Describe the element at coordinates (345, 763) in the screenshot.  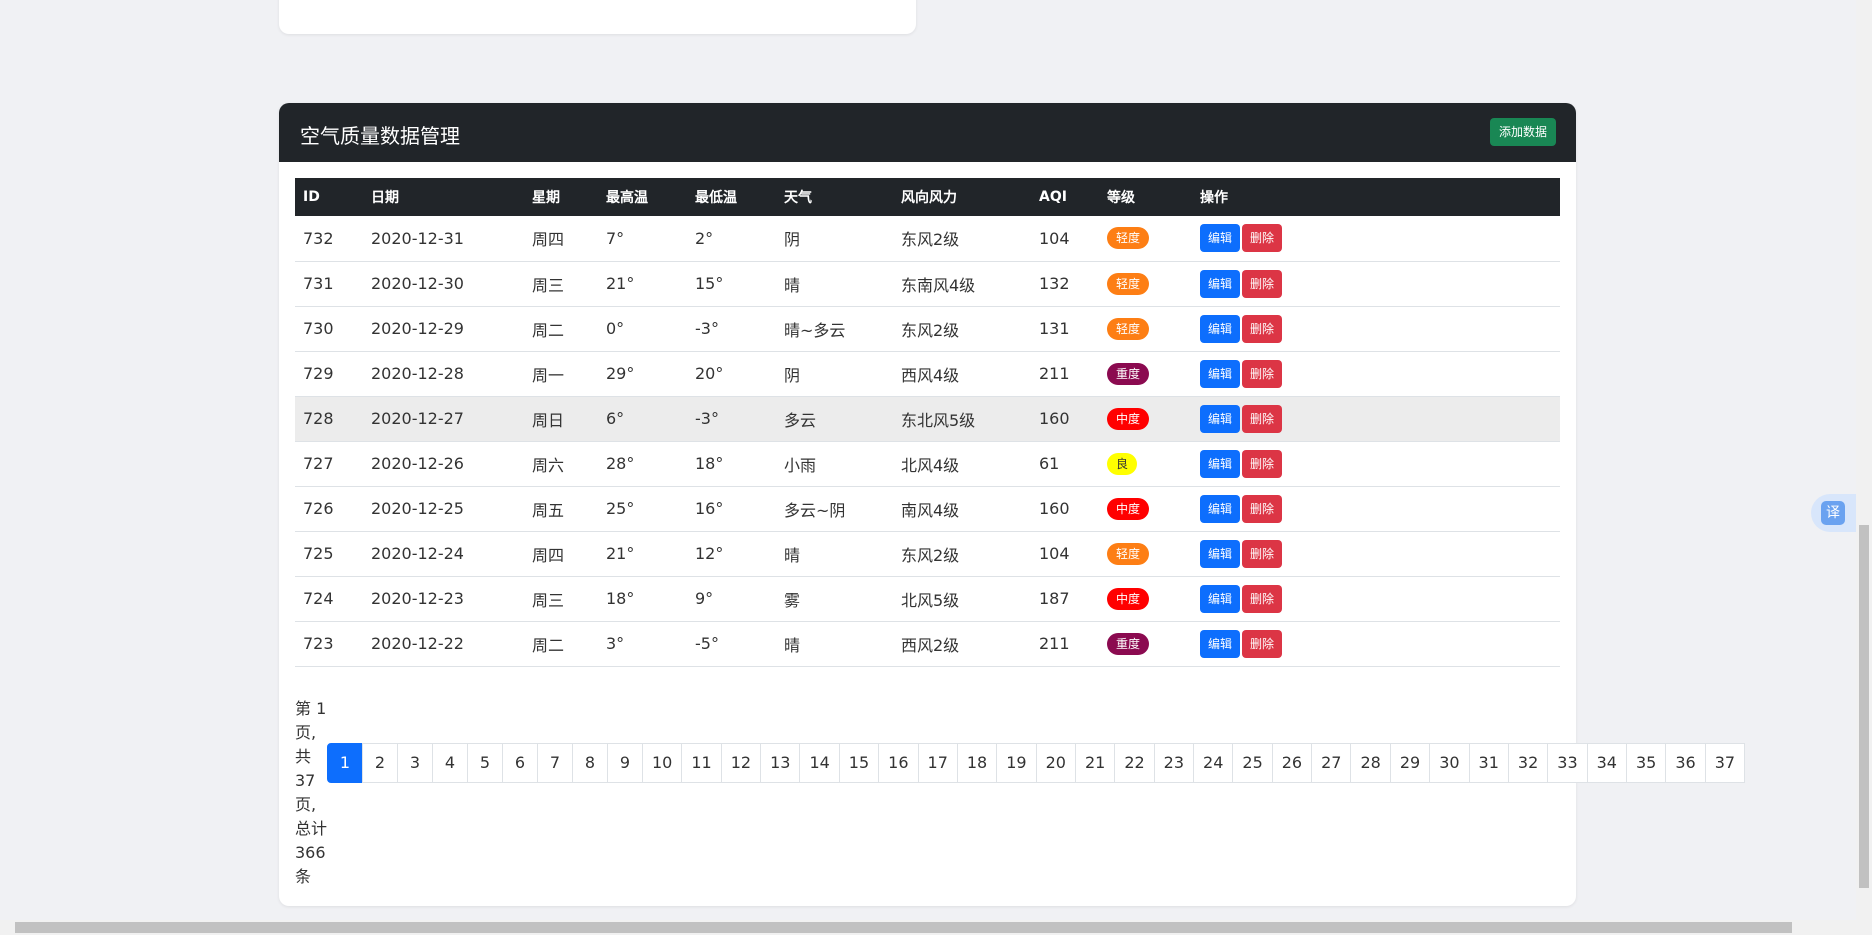
I see `page-link-1: 1` at that location.